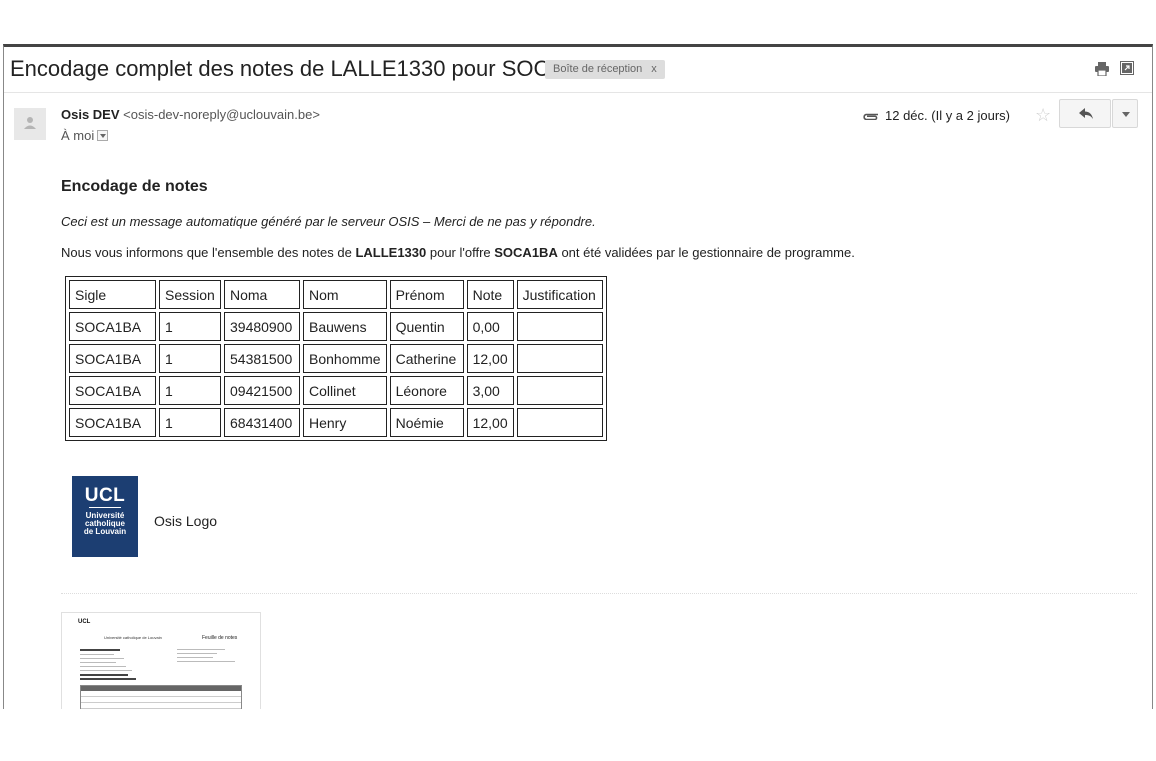 The image size is (1156, 761). What do you see at coordinates (105, 495) in the screenshot?
I see `logo-abbr: UCL` at bounding box center [105, 495].